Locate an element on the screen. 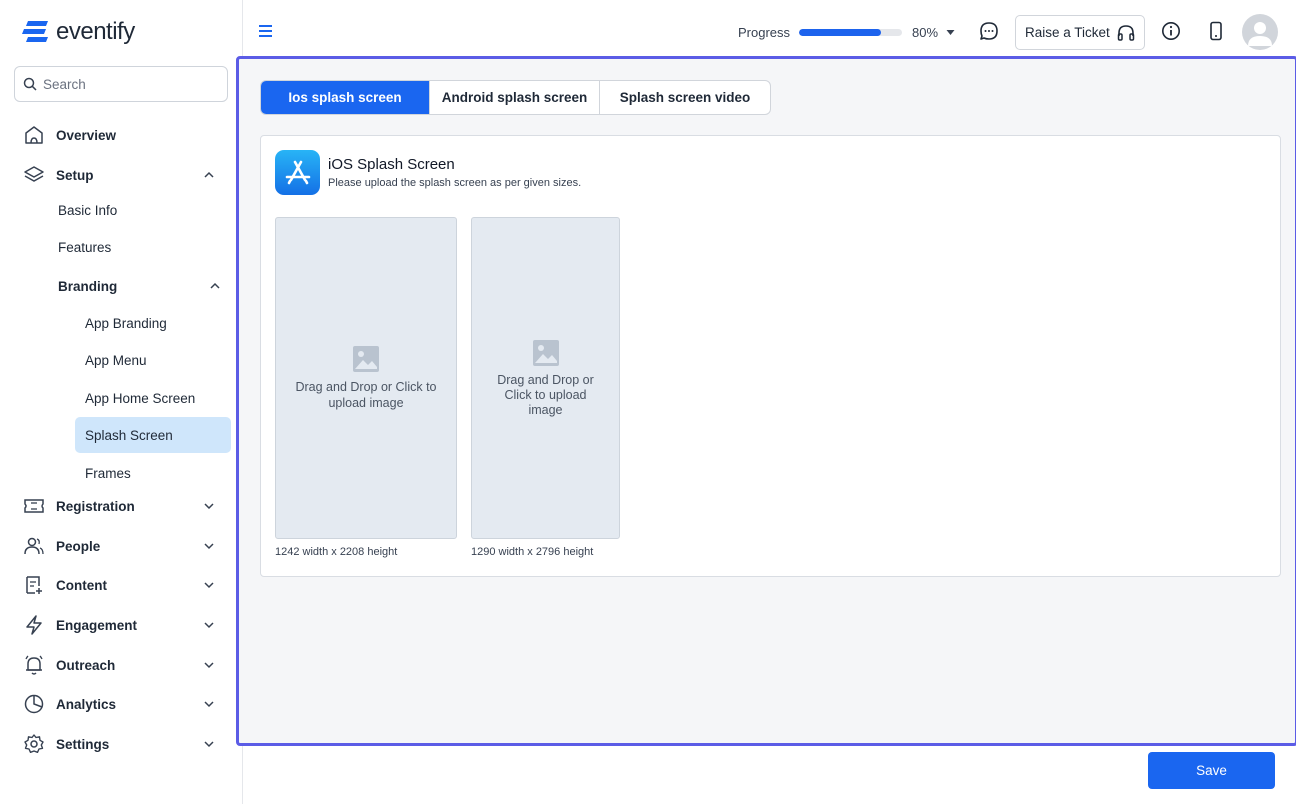 Image resolution: width=1296 pixels, height=804 pixels. nav-analytics: Analytics is located at coordinates (122, 704).